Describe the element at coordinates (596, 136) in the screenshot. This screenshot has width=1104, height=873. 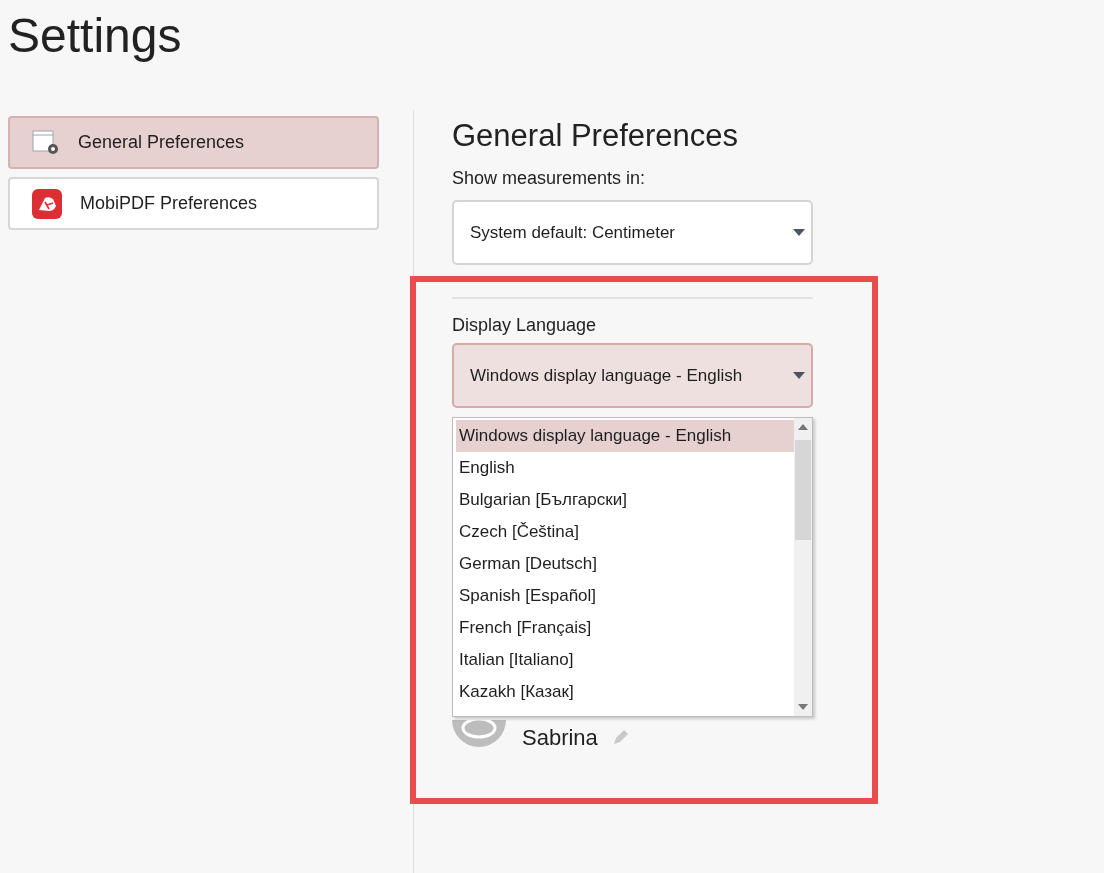
I see `section-heading: General Preferences` at that location.